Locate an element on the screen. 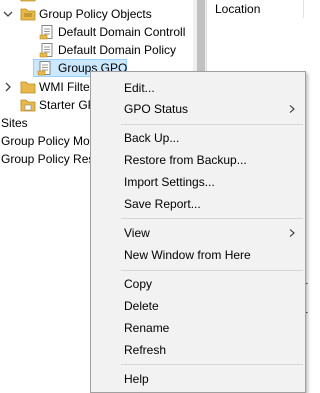 This screenshot has width=320, height=393. folder-icon-partial is located at coordinates (28, 1).